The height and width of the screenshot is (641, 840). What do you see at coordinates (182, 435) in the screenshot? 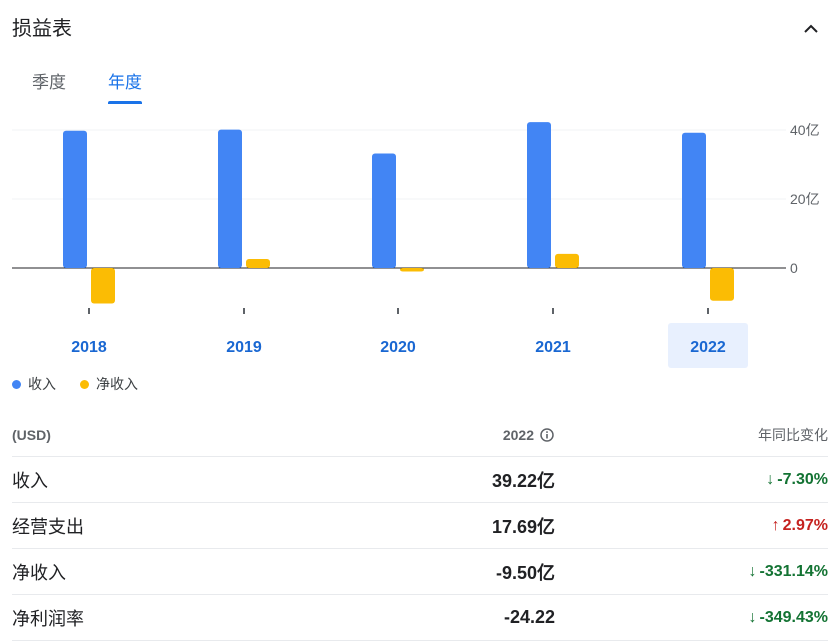
I see `currency-header: (USD)` at bounding box center [182, 435].